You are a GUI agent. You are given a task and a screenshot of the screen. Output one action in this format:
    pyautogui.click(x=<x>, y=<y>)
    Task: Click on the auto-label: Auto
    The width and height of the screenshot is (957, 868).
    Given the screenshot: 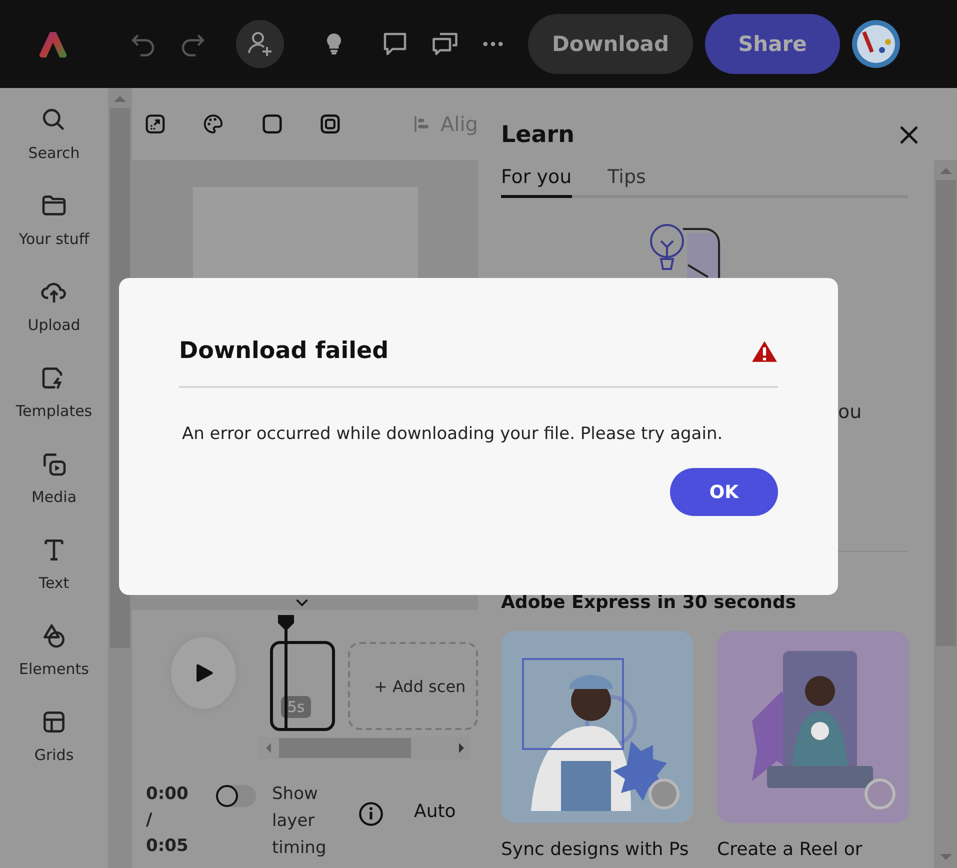 What is the action you would take?
    pyautogui.click(x=435, y=811)
    